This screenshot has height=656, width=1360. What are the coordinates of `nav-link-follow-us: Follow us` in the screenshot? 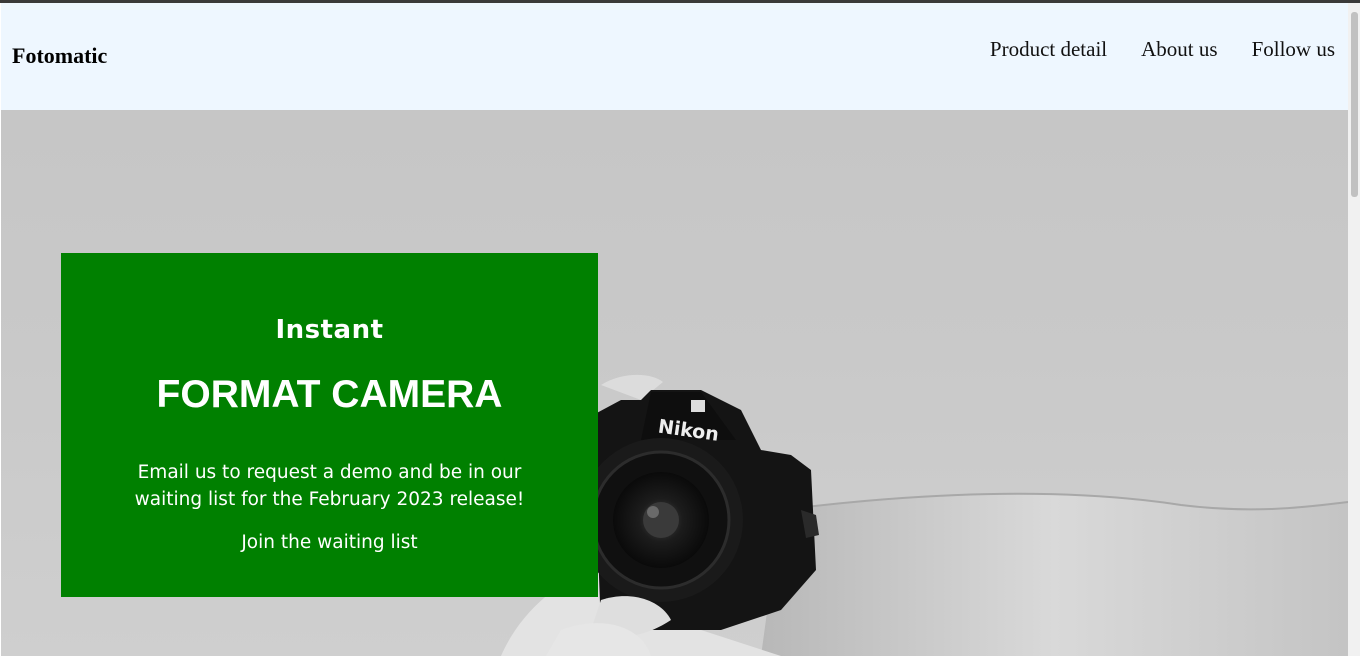 It's located at (1293, 49).